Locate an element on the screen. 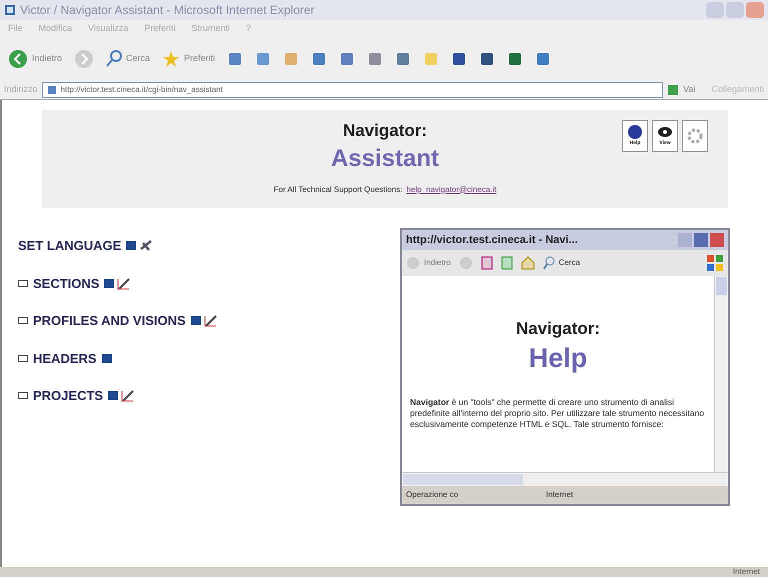 The image size is (768, 577). address-field: http://victor.test.cineca.it/cgi-bin/nav_assistant is located at coordinates (353, 90).